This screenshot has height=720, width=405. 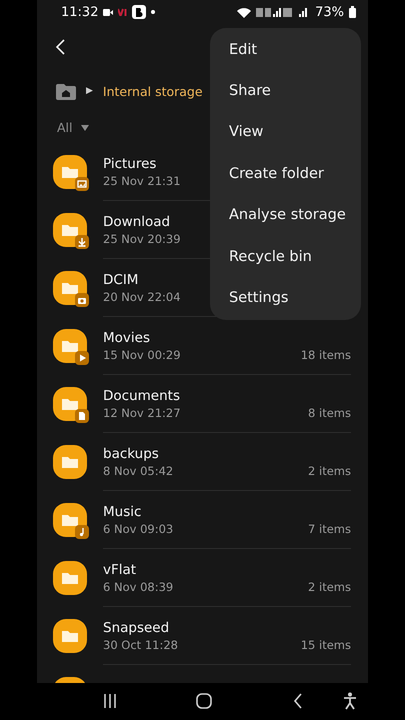 I want to click on menu-item: Recycle bin, so click(x=285, y=257).